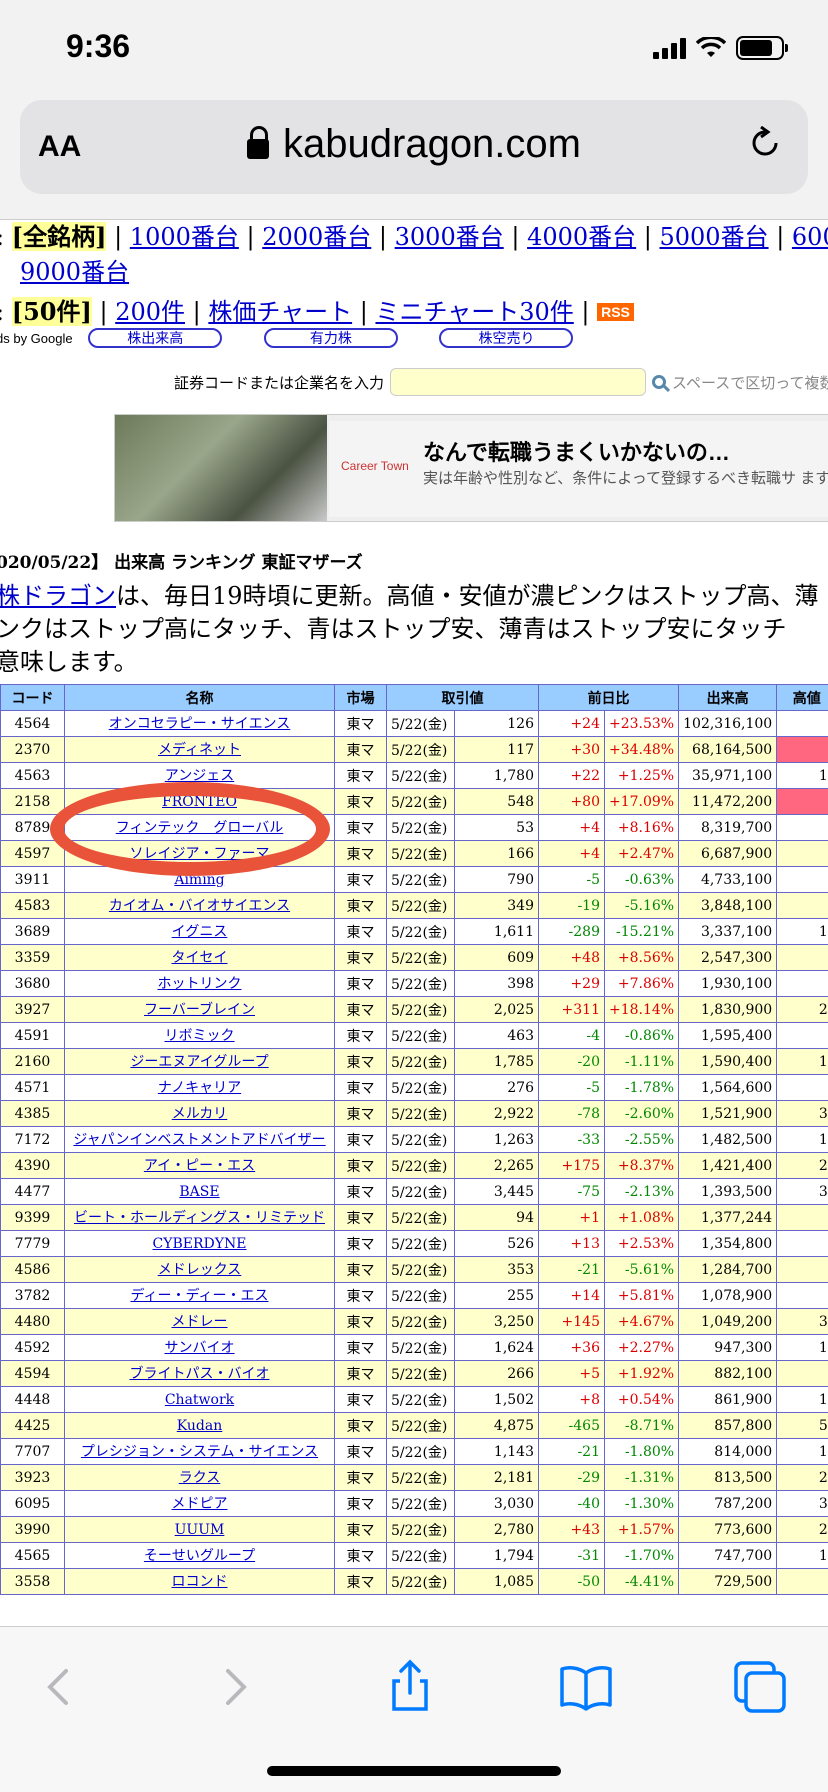 The image size is (828, 1792). I want to click on name-cell: UUUM, so click(199, 1529).